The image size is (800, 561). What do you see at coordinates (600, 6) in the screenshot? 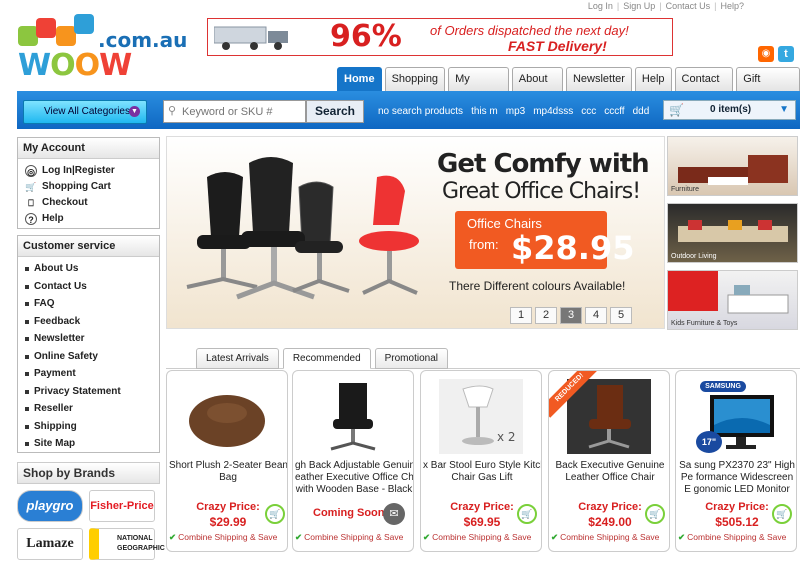
I see `login-link: Log In` at bounding box center [600, 6].